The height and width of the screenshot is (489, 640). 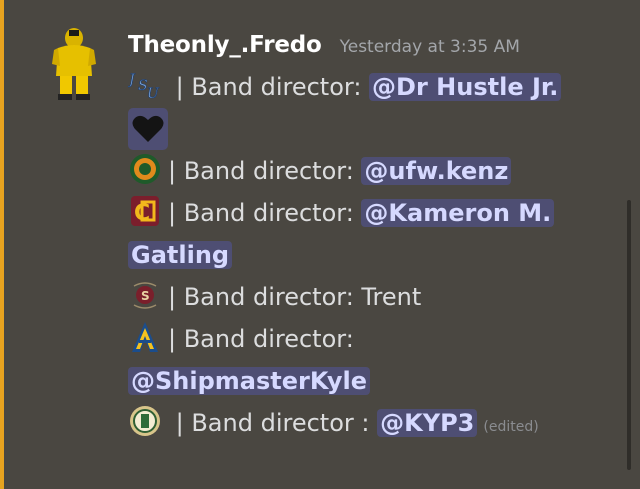 I want to click on message-line: J S U | Band director: @Dr Hustle Jr., so click(x=378, y=87).